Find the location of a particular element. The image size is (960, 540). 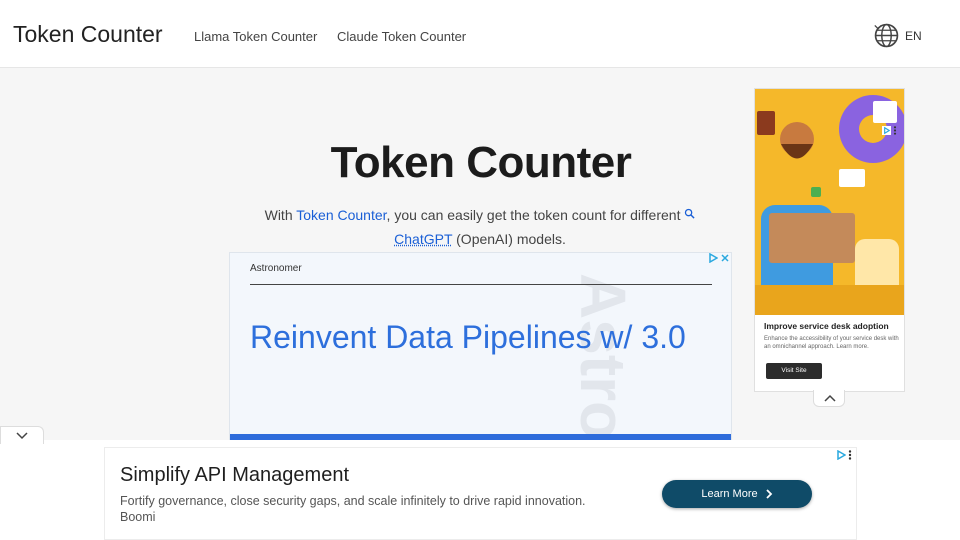

ad-illustration is located at coordinates (830, 202).